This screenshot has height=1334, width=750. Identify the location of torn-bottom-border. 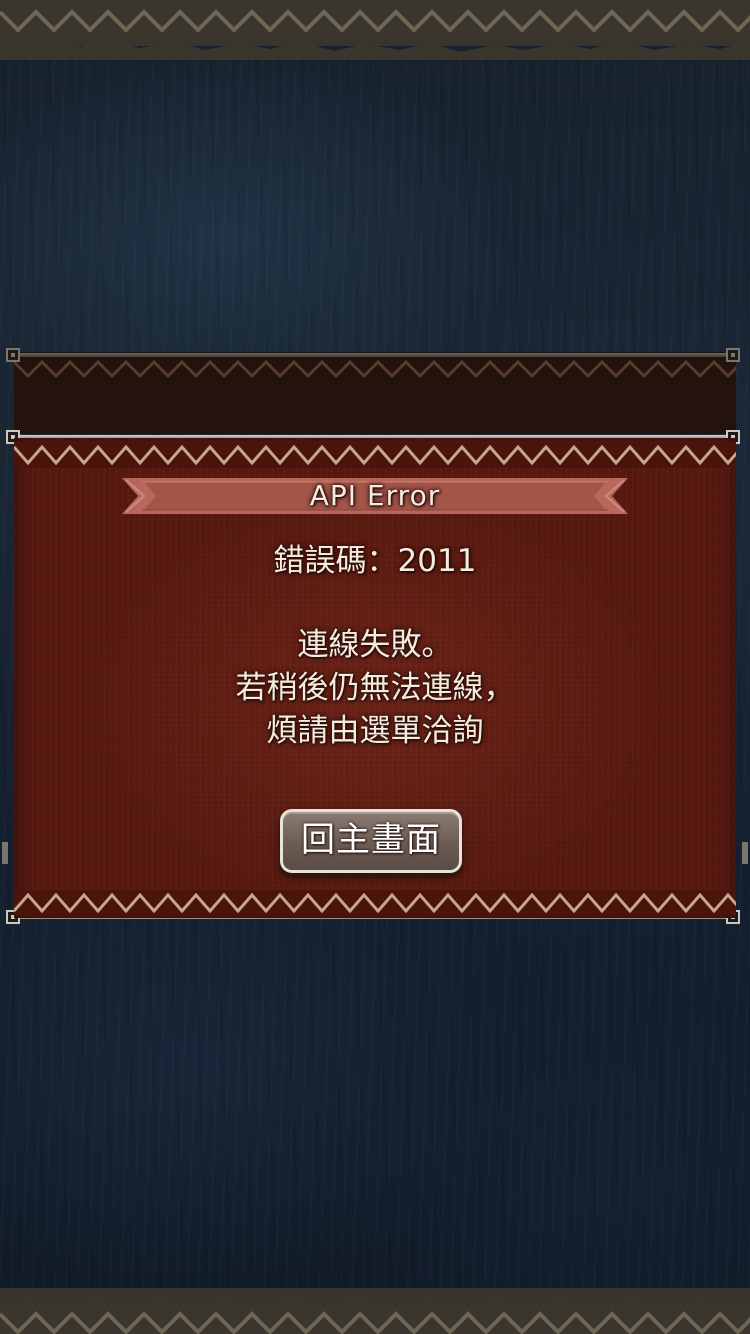
(375, 1303).